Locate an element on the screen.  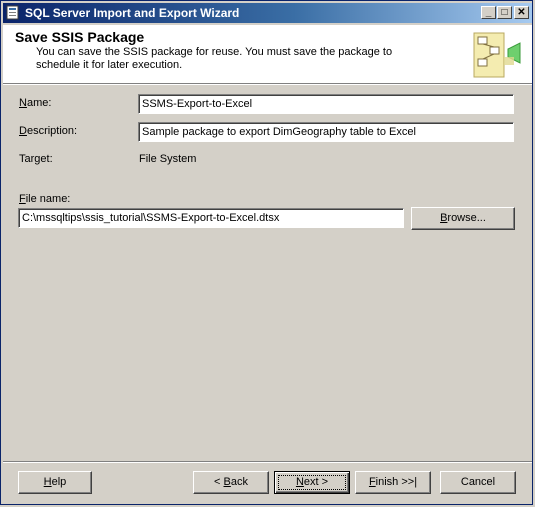
next-button: Next > is located at coordinates (312, 482).